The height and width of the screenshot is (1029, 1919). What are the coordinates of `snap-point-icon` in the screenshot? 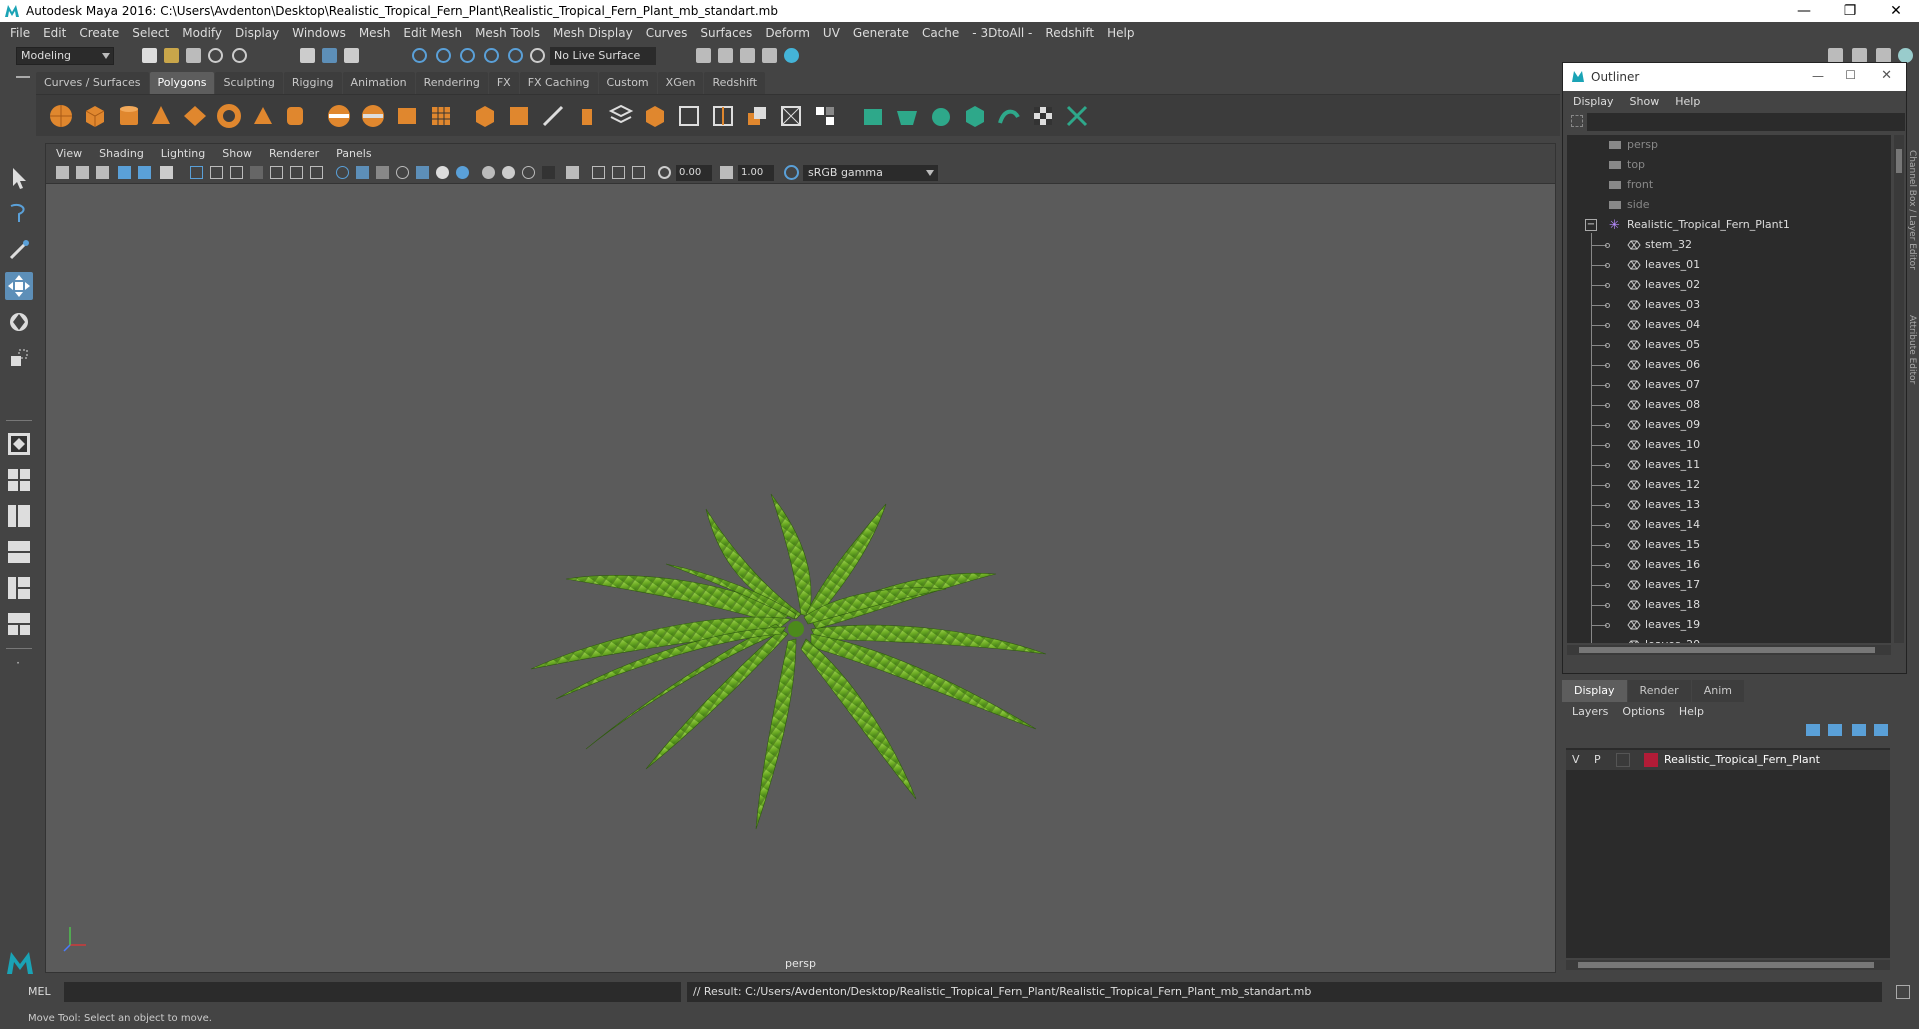 It's located at (467, 55).